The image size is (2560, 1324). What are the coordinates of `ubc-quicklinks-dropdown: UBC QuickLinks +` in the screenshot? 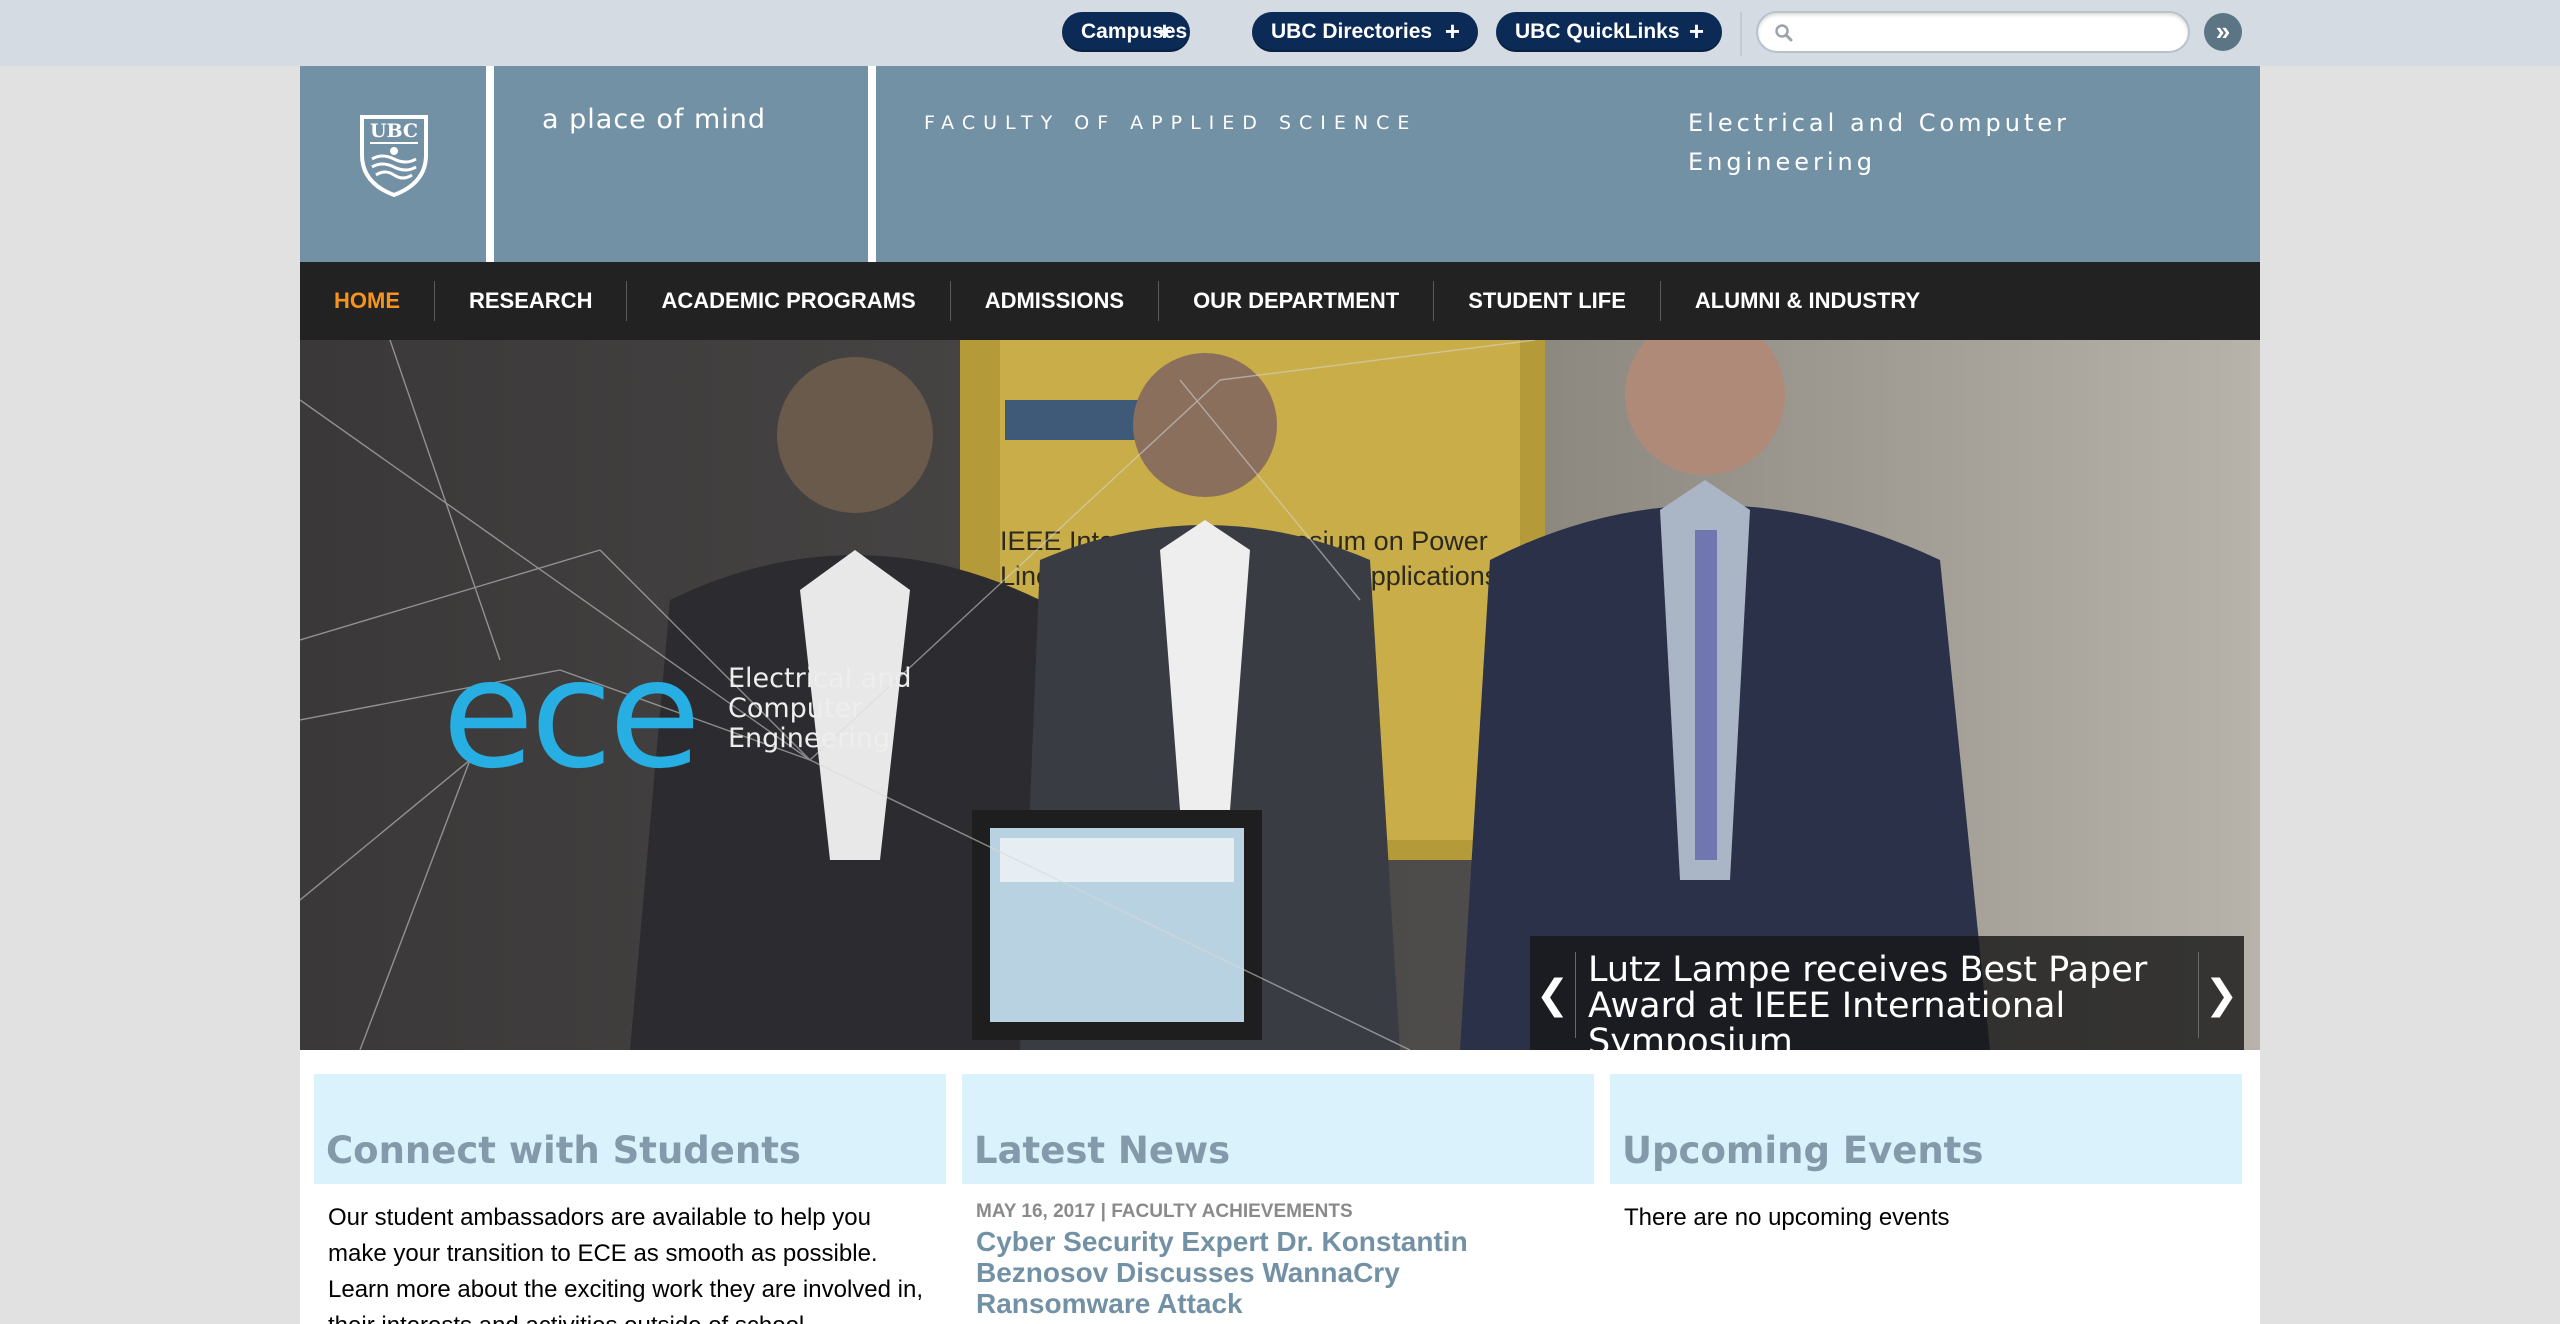 It's located at (1609, 32).